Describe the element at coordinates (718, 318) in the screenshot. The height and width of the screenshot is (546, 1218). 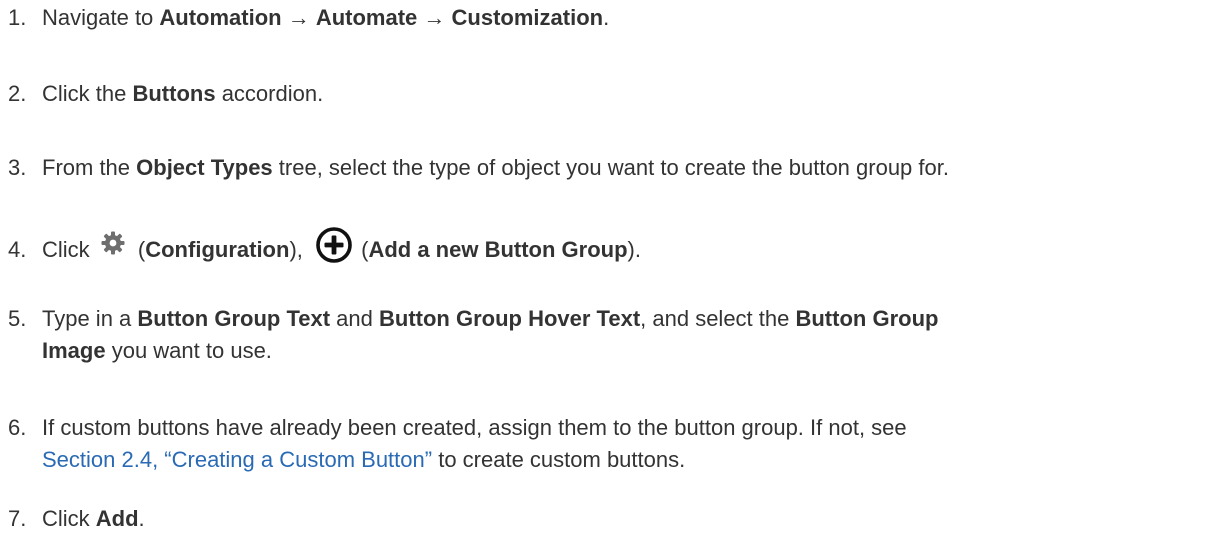
I see `step-text: , and select the` at that location.